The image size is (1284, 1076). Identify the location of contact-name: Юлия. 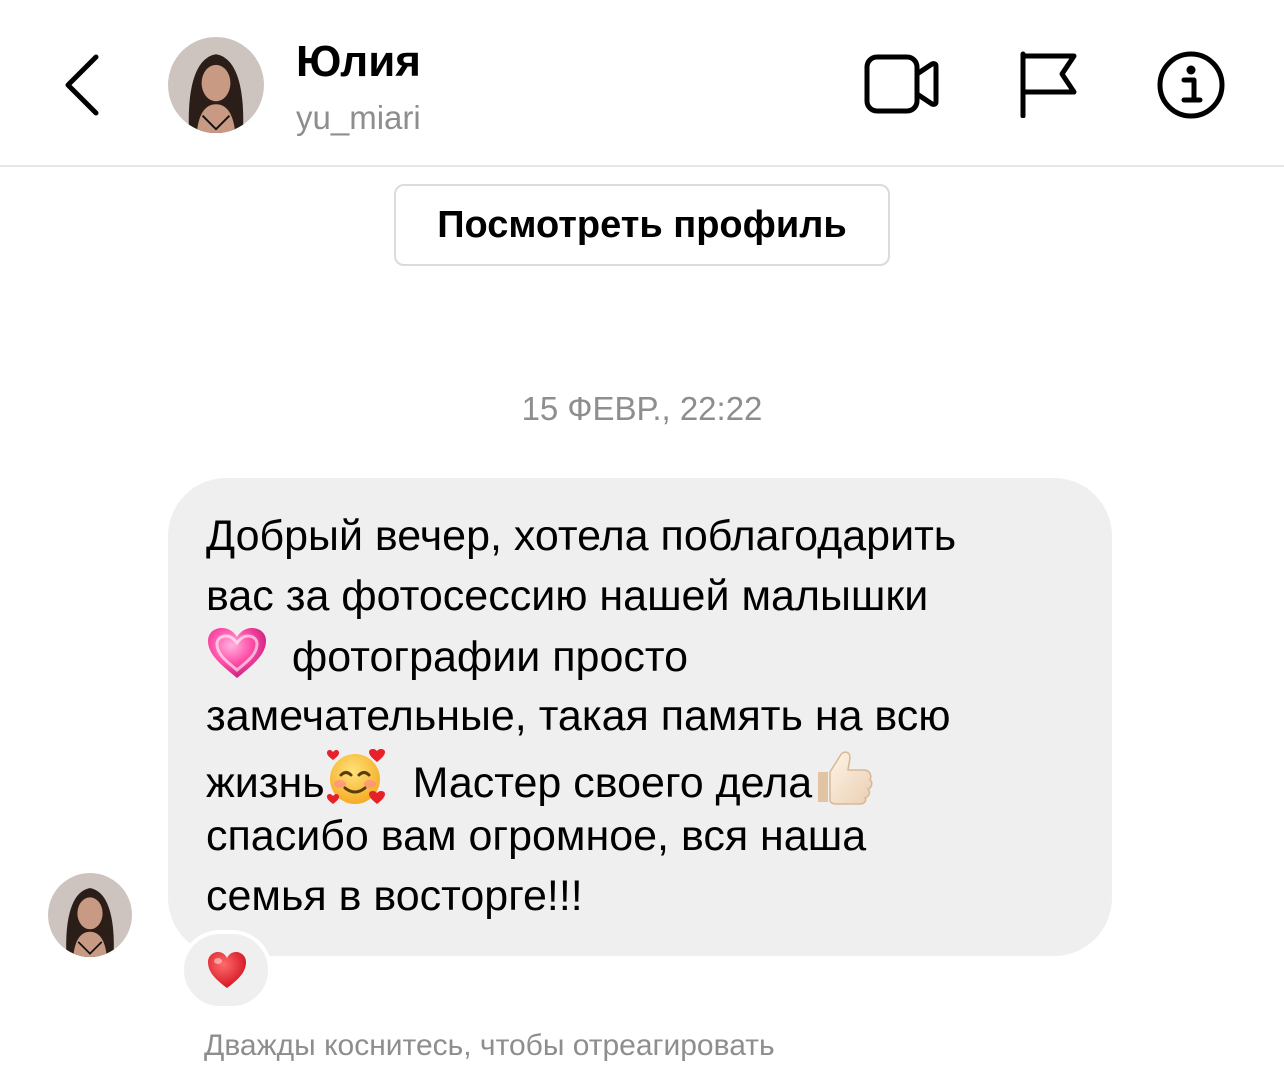
(358, 62).